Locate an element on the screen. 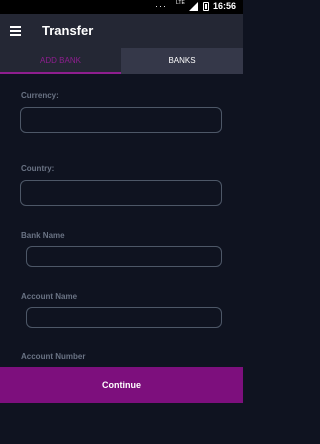 The image size is (320, 444). menu-icon is located at coordinates (15, 31).